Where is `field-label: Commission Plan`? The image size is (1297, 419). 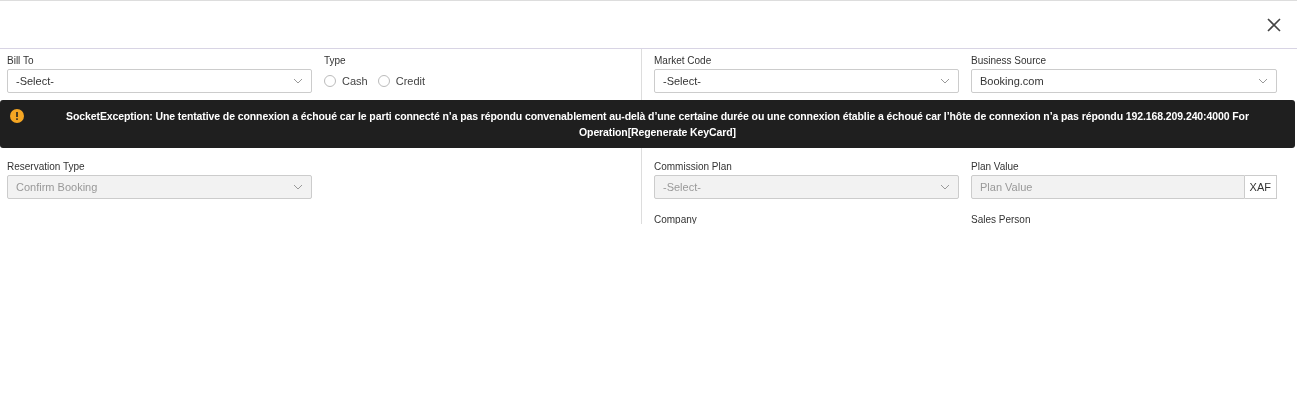
field-label: Commission Plan is located at coordinates (693, 166).